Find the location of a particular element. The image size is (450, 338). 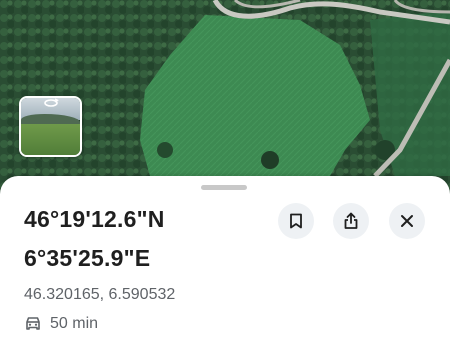

close-icon is located at coordinates (407, 221).